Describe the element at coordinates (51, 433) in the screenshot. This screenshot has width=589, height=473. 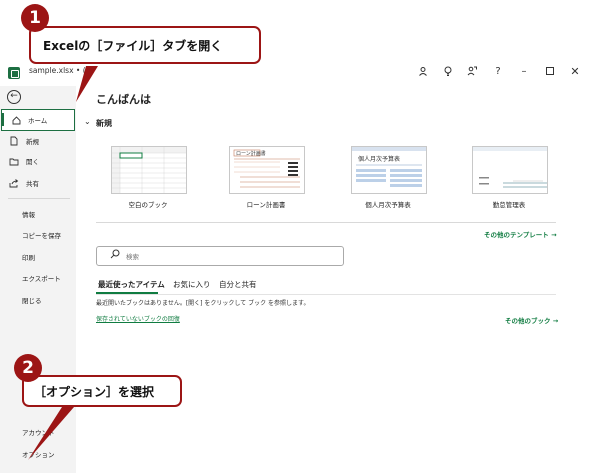
I see `callout-2-pointer` at that location.